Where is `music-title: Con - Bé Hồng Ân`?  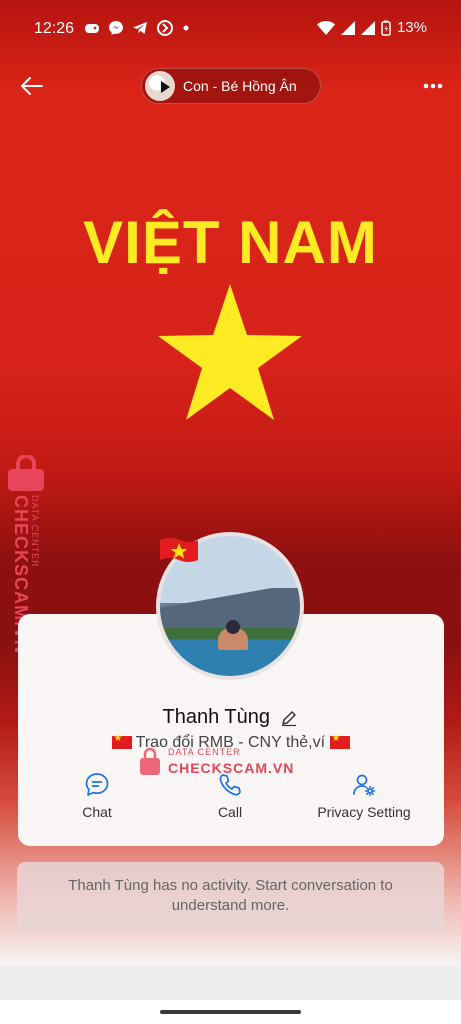 music-title: Con - Bé Hồng Ân is located at coordinates (240, 86).